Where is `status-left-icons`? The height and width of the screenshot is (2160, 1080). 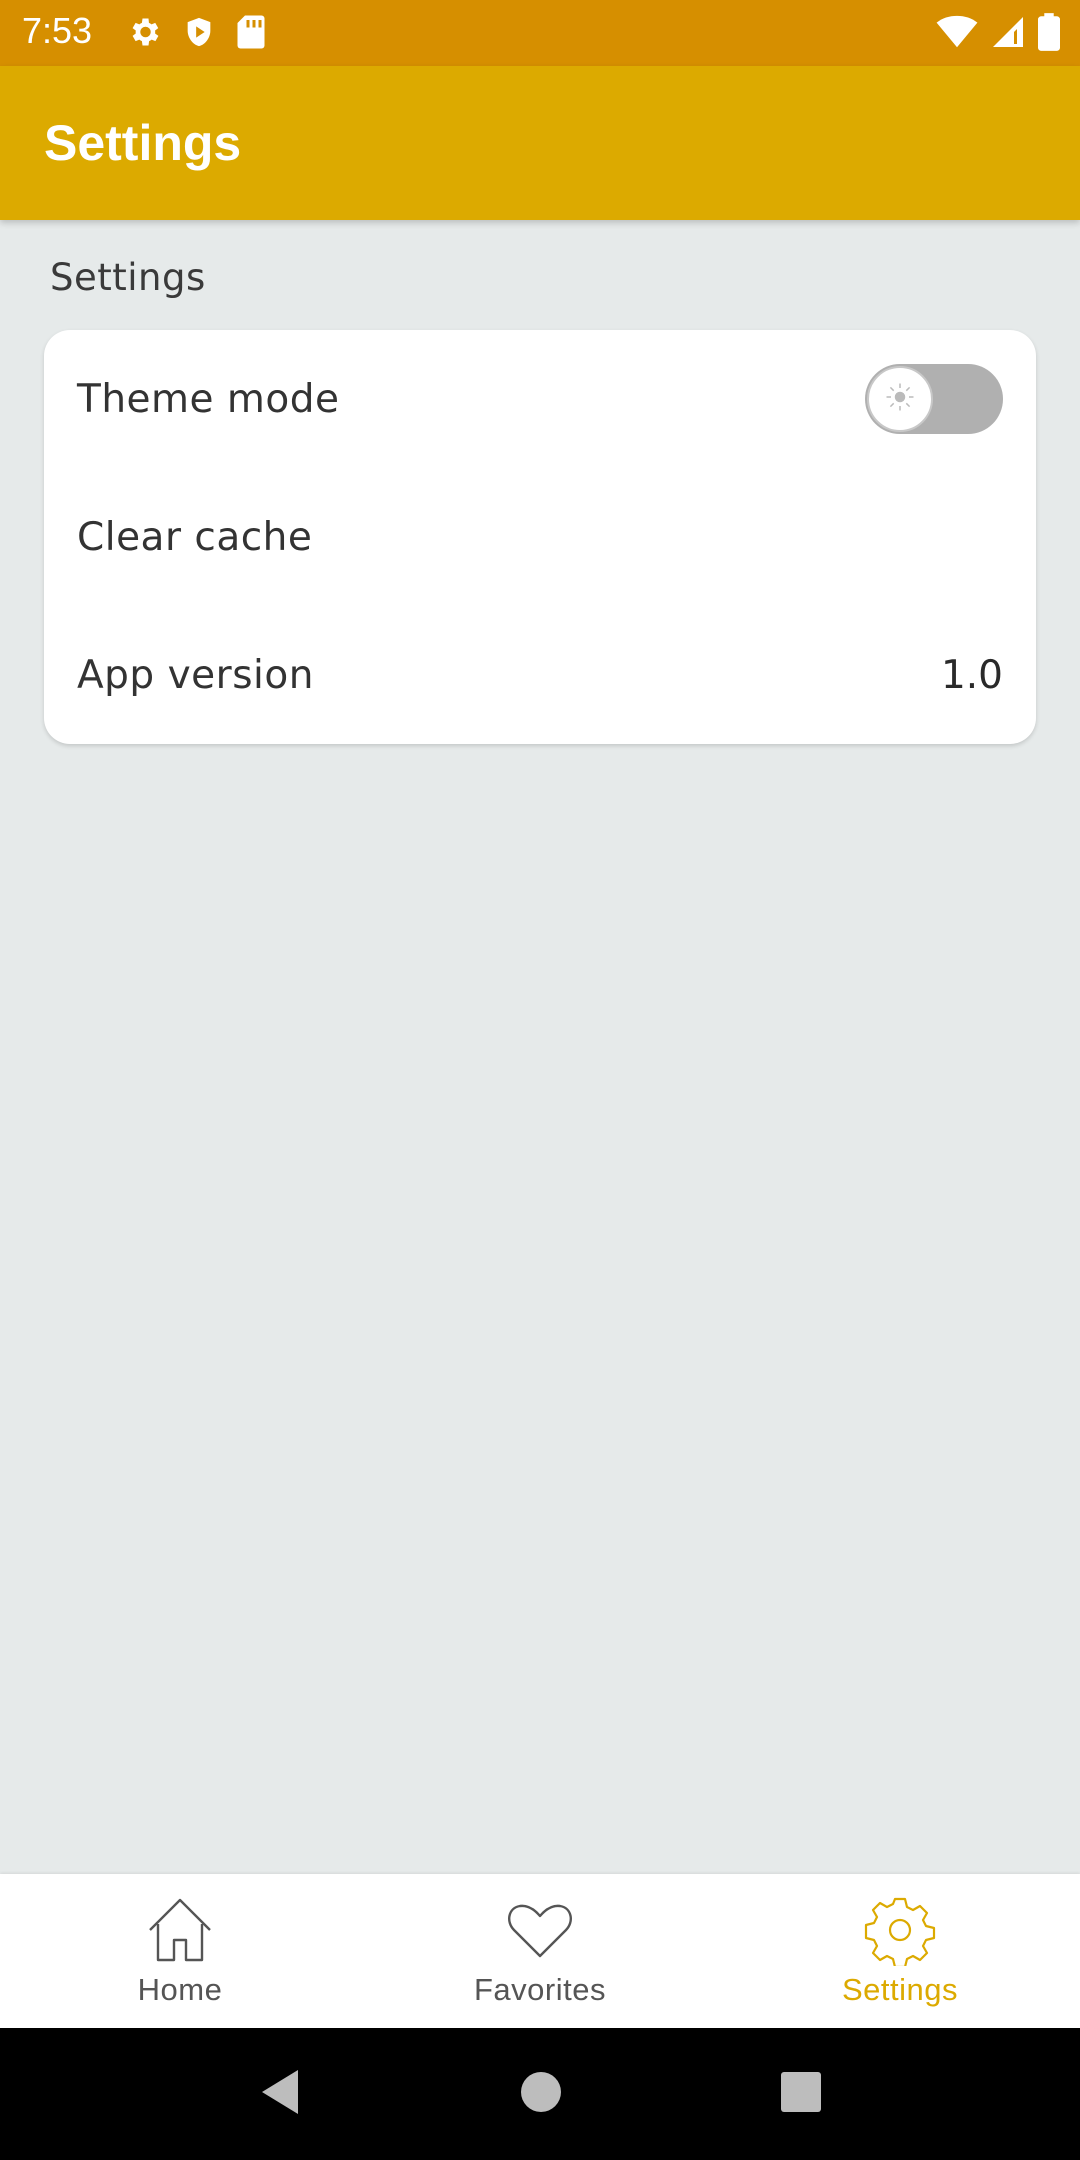
status-left-icons is located at coordinates (196, 34).